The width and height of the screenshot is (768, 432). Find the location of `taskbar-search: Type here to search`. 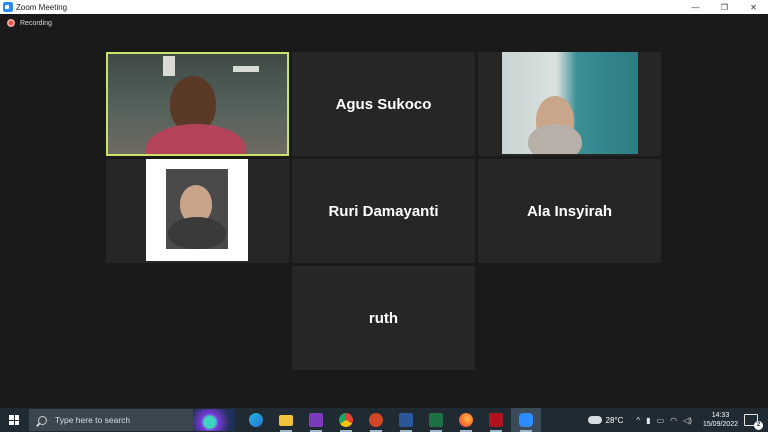

taskbar-search: Type here to search is located at coordinates (132, 420).